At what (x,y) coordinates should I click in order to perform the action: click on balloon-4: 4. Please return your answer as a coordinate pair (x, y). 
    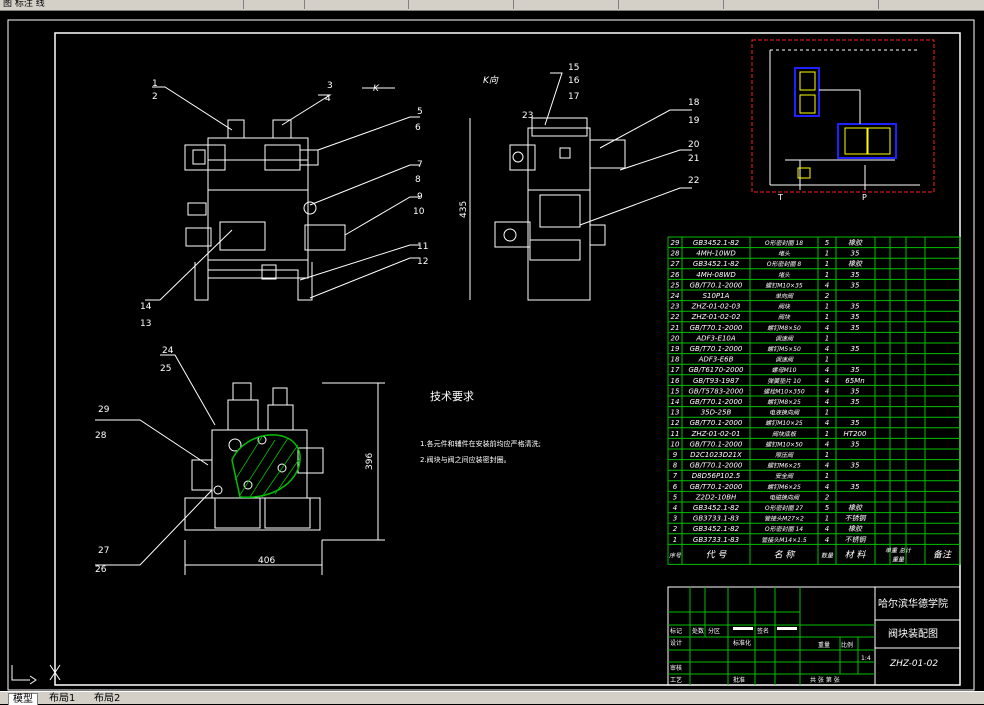
    Looking at the image, I should click on (328, 99).